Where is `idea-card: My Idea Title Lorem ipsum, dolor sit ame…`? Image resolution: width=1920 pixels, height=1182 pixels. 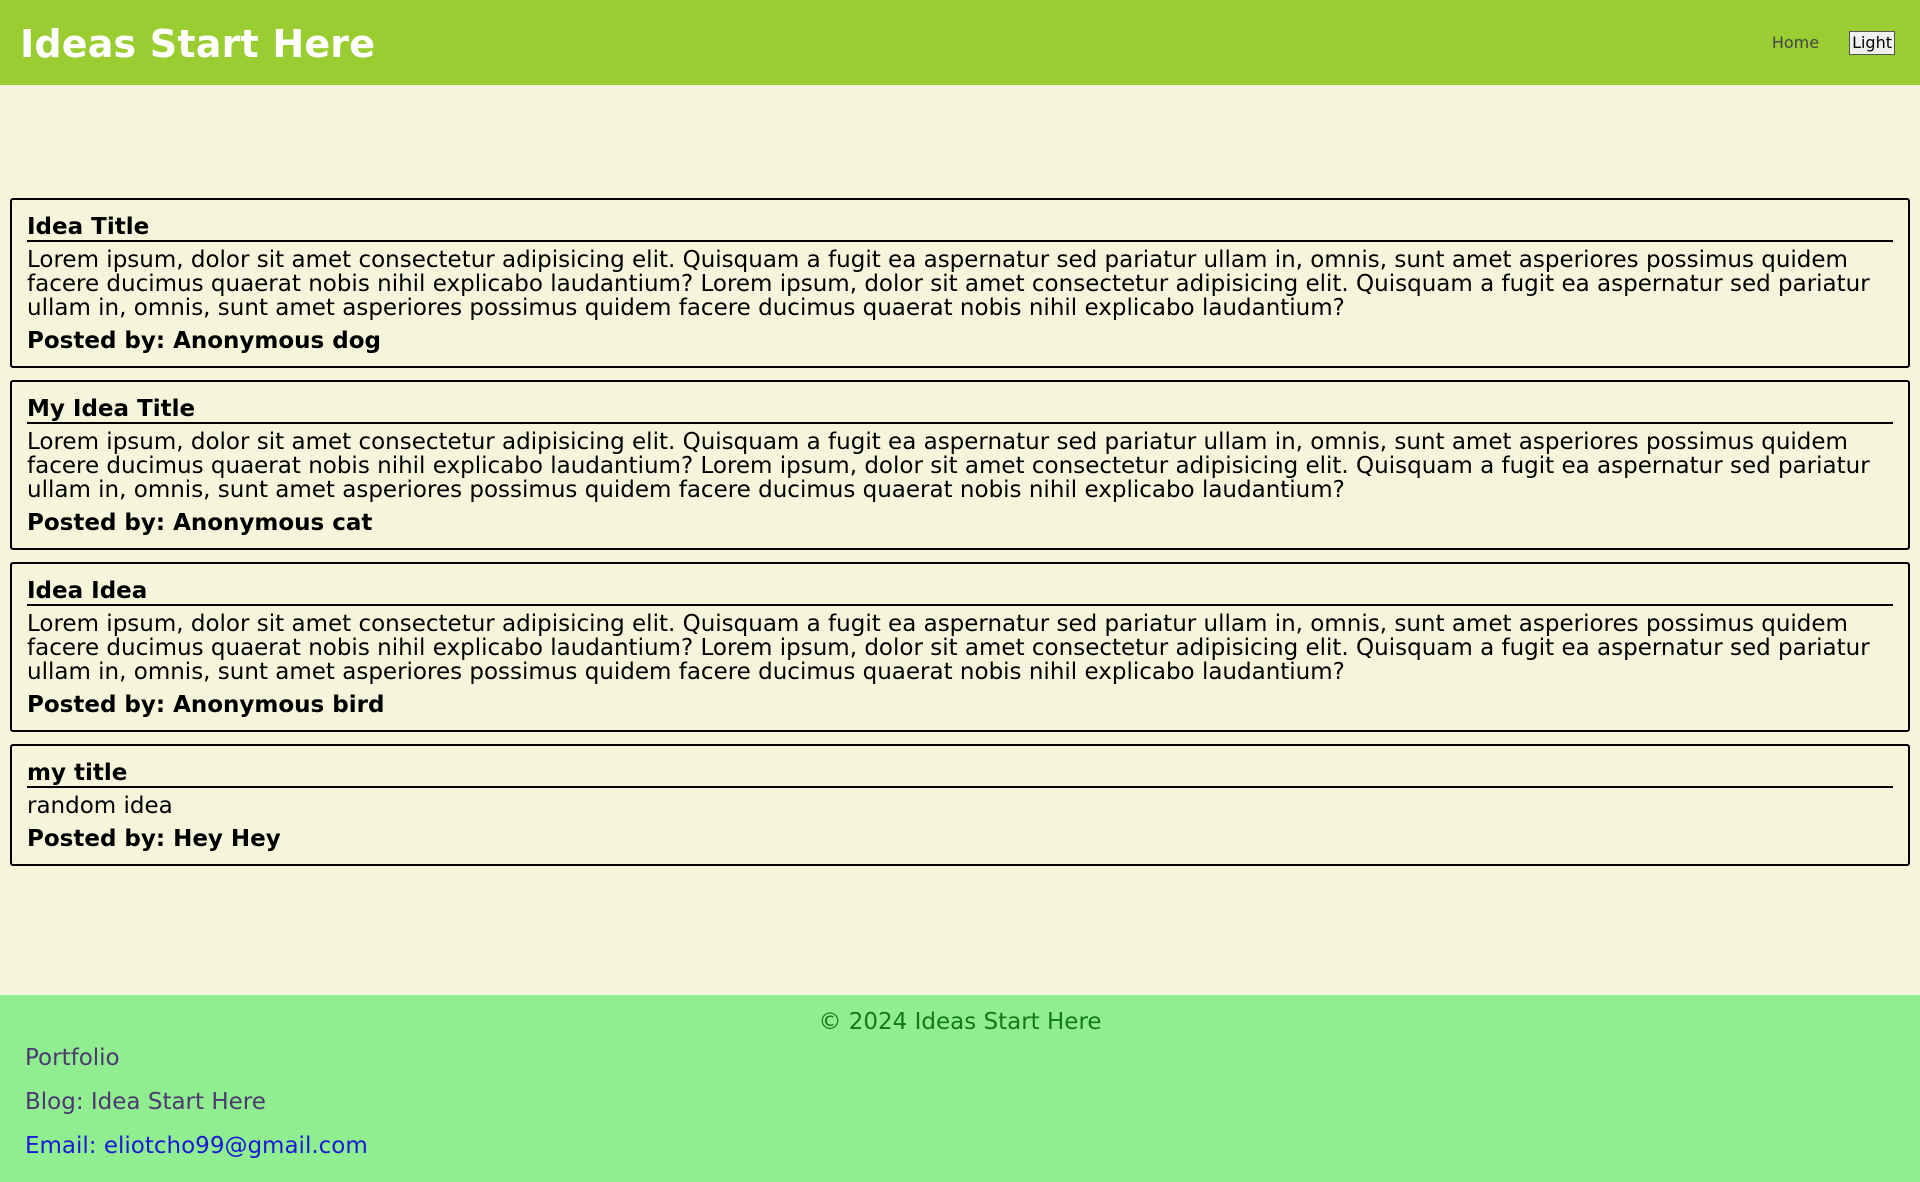 idea-card: My Idea Title Lorem ipsum, dolor sit ame… is located at coordinates (960, 465).